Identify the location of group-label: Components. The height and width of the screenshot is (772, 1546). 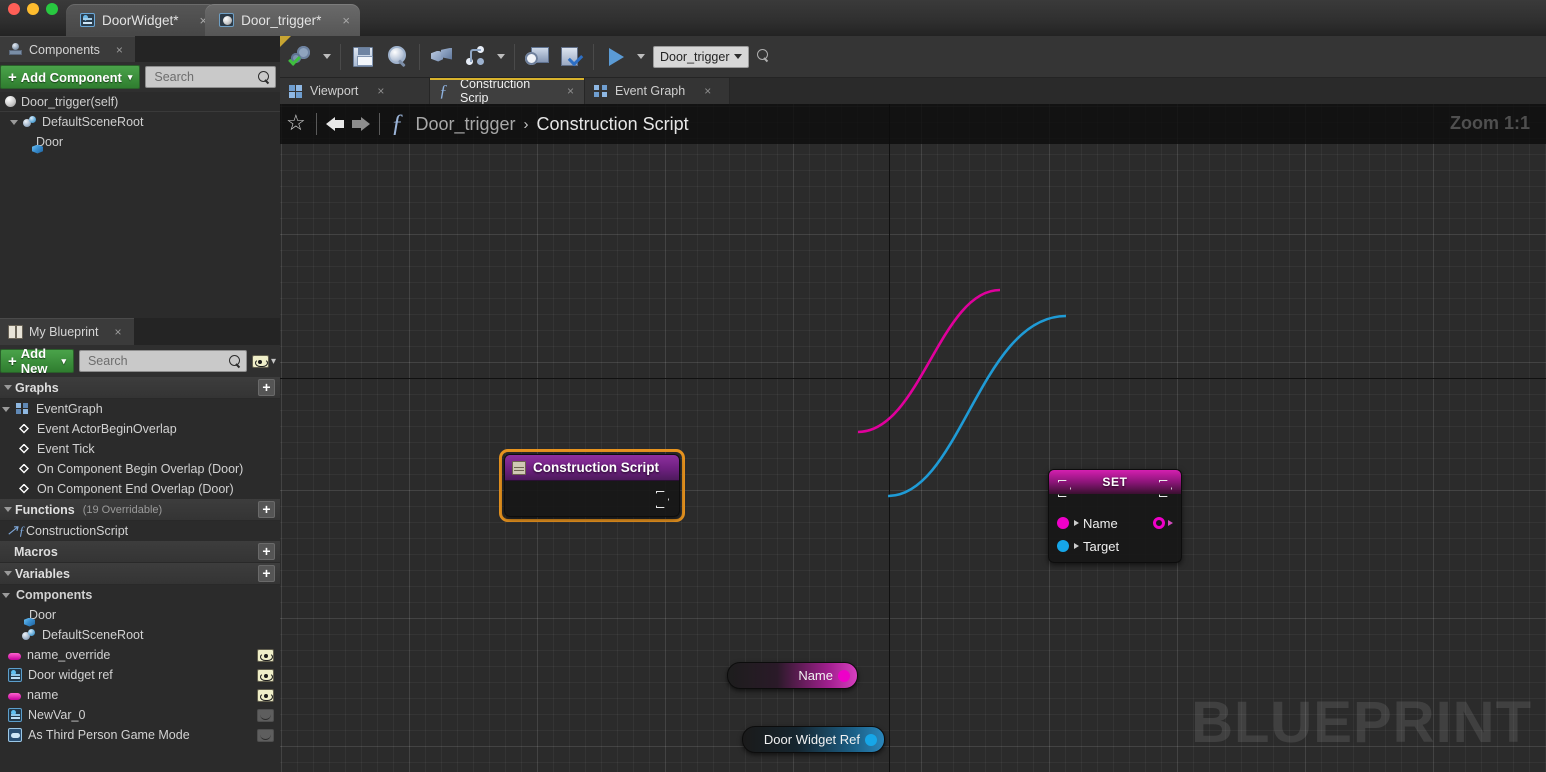
(54, 595).